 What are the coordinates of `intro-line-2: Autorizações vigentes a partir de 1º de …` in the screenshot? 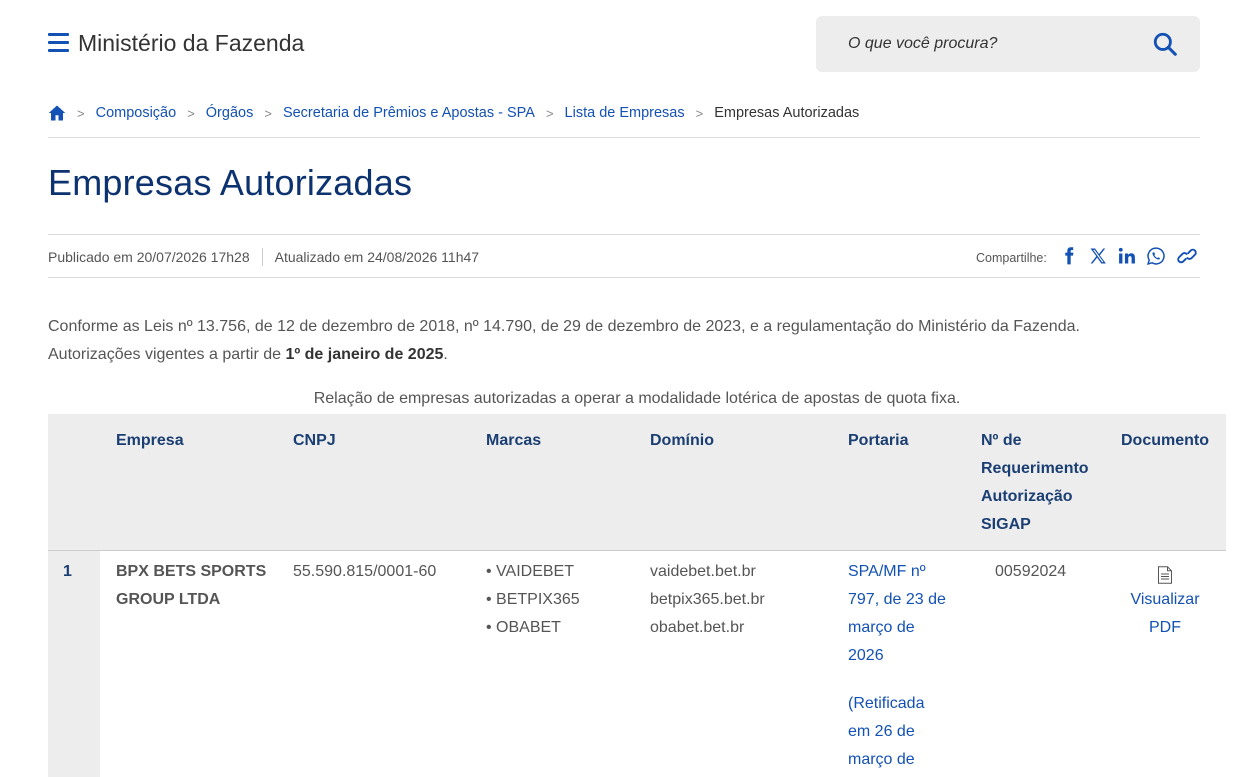 It's located at (248, 354).